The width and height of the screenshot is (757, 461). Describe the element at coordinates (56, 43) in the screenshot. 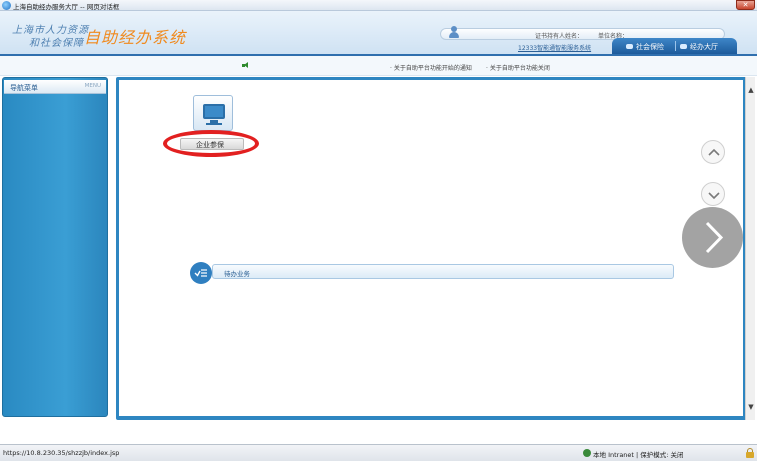

I see `logo-org-line2: 和社会保障` at that location.